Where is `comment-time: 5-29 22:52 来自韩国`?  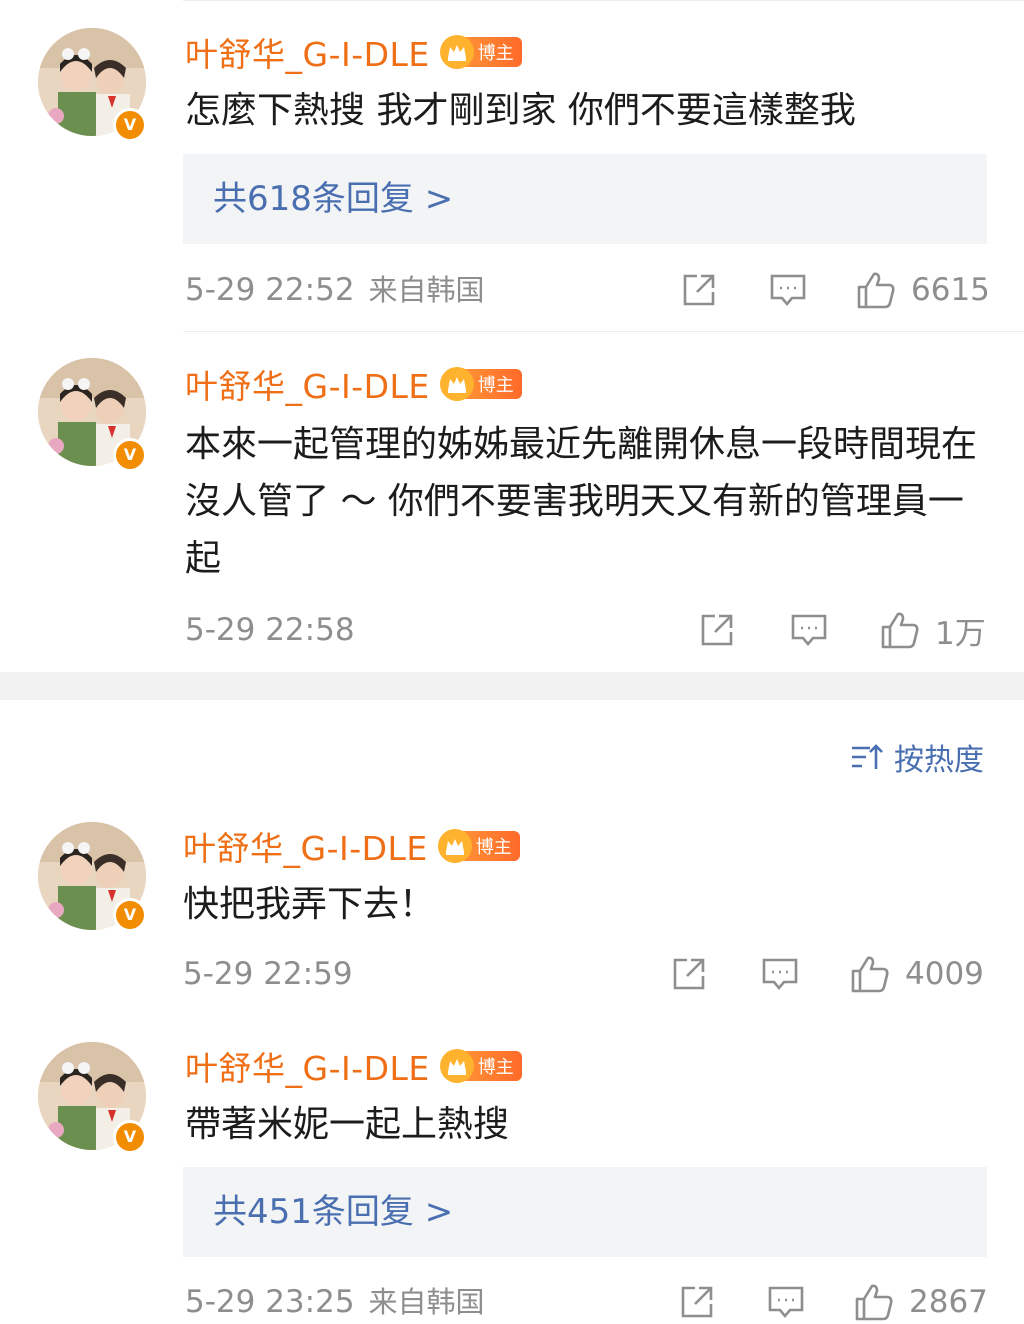 comment-time: 5-29 22:52 来自韩国 is located at coordinates (335, 290).